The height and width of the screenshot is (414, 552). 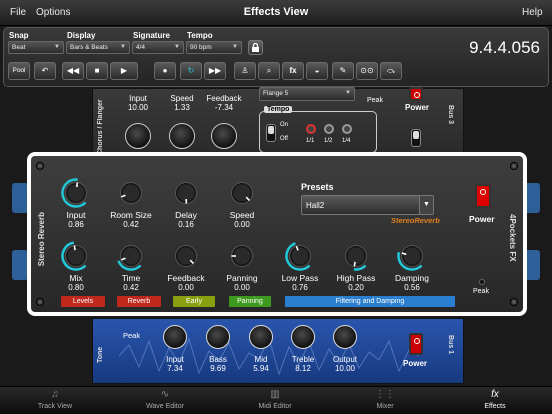 I want to click on stop-button: ■, so click(x=97, y=71).